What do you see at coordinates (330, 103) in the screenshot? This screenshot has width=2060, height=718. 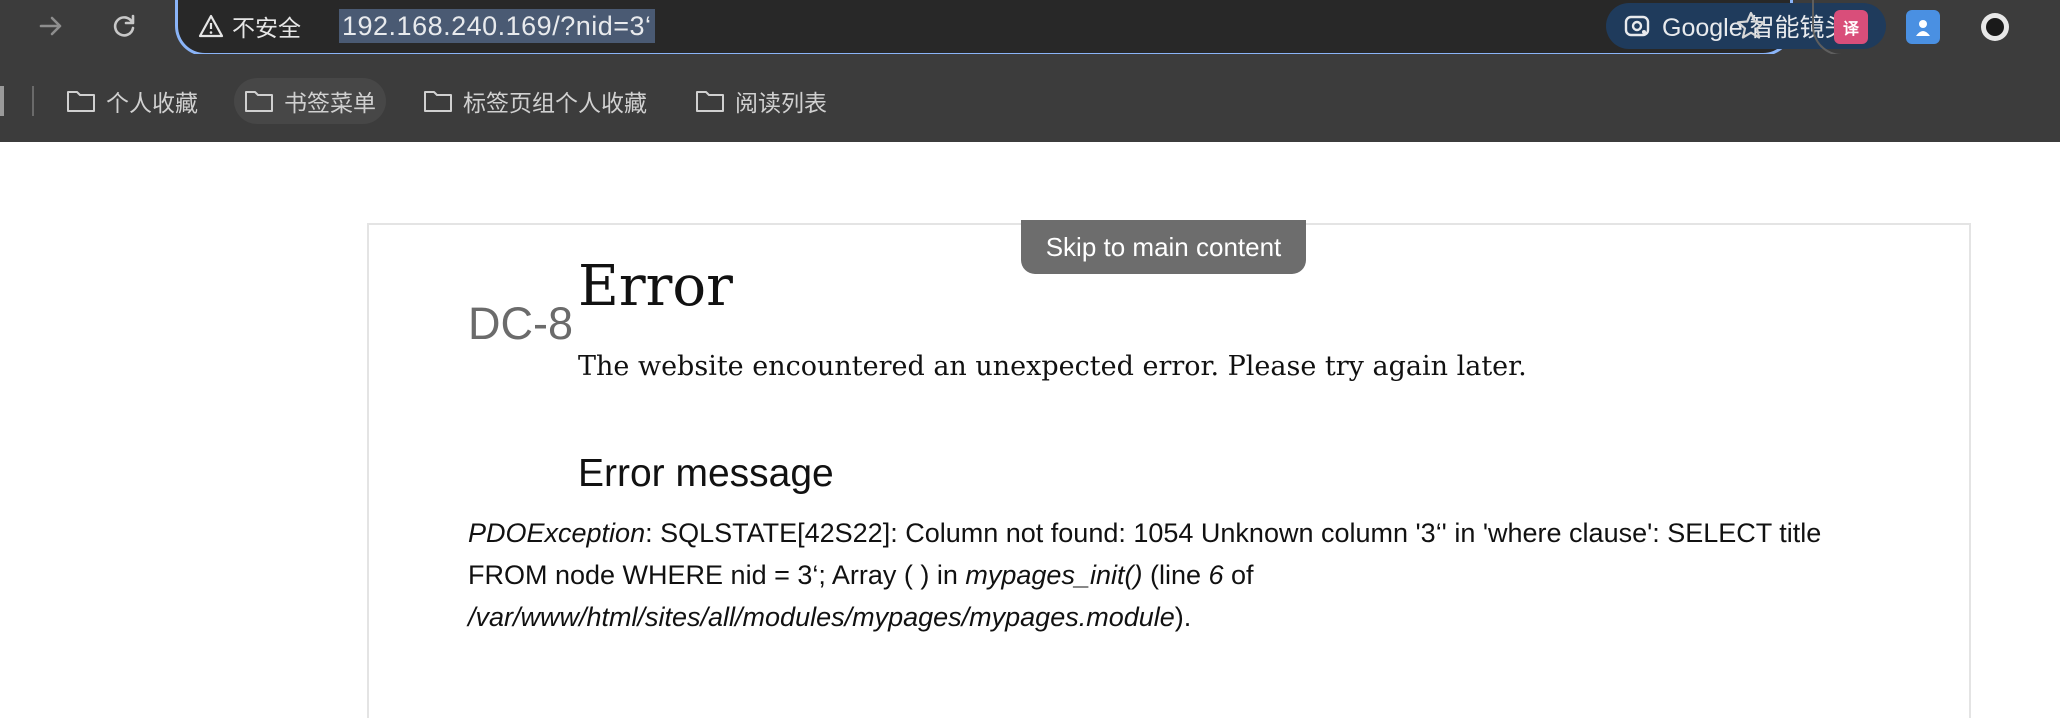 I see `bookmark-label: 书签菜单` at bounding box center [330, 103].